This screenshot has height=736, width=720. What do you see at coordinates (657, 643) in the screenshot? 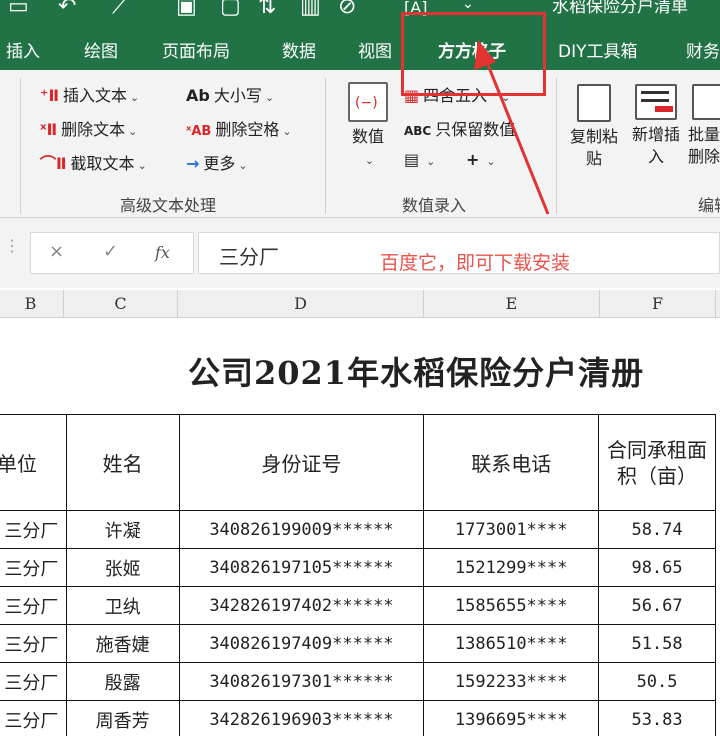
I see `table-cell: 51.58` at bounding box center [657, 643].